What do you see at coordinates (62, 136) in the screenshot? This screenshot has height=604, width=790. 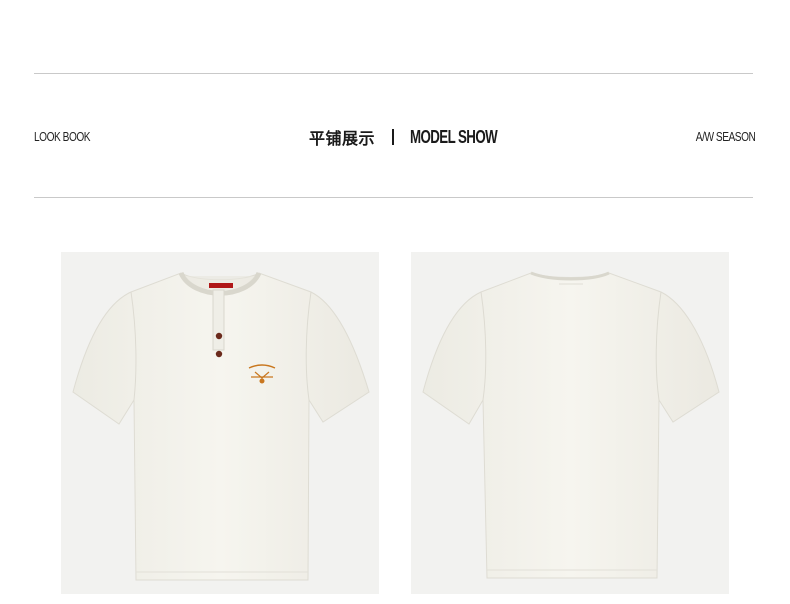 I see `look-book-label: LOOK BOOK` at bounding box center [62, 136].